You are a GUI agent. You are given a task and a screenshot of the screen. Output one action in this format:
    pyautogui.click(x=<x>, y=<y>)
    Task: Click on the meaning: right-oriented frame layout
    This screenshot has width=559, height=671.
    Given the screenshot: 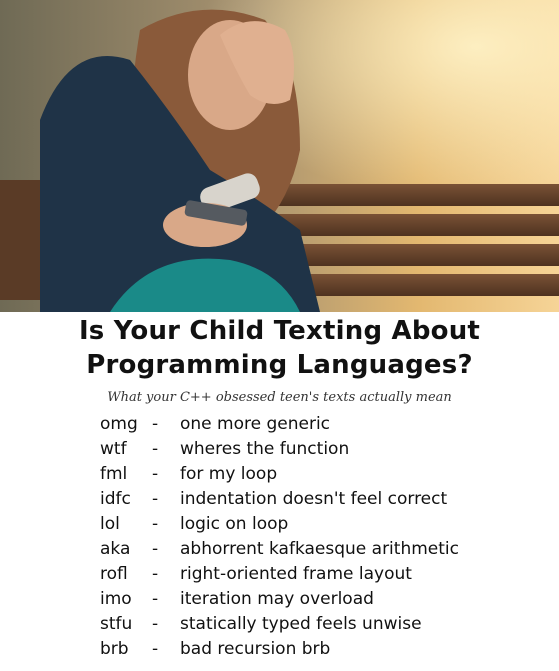 What is the action you would take?
    pyautogui.click(x=296, y=574)
    